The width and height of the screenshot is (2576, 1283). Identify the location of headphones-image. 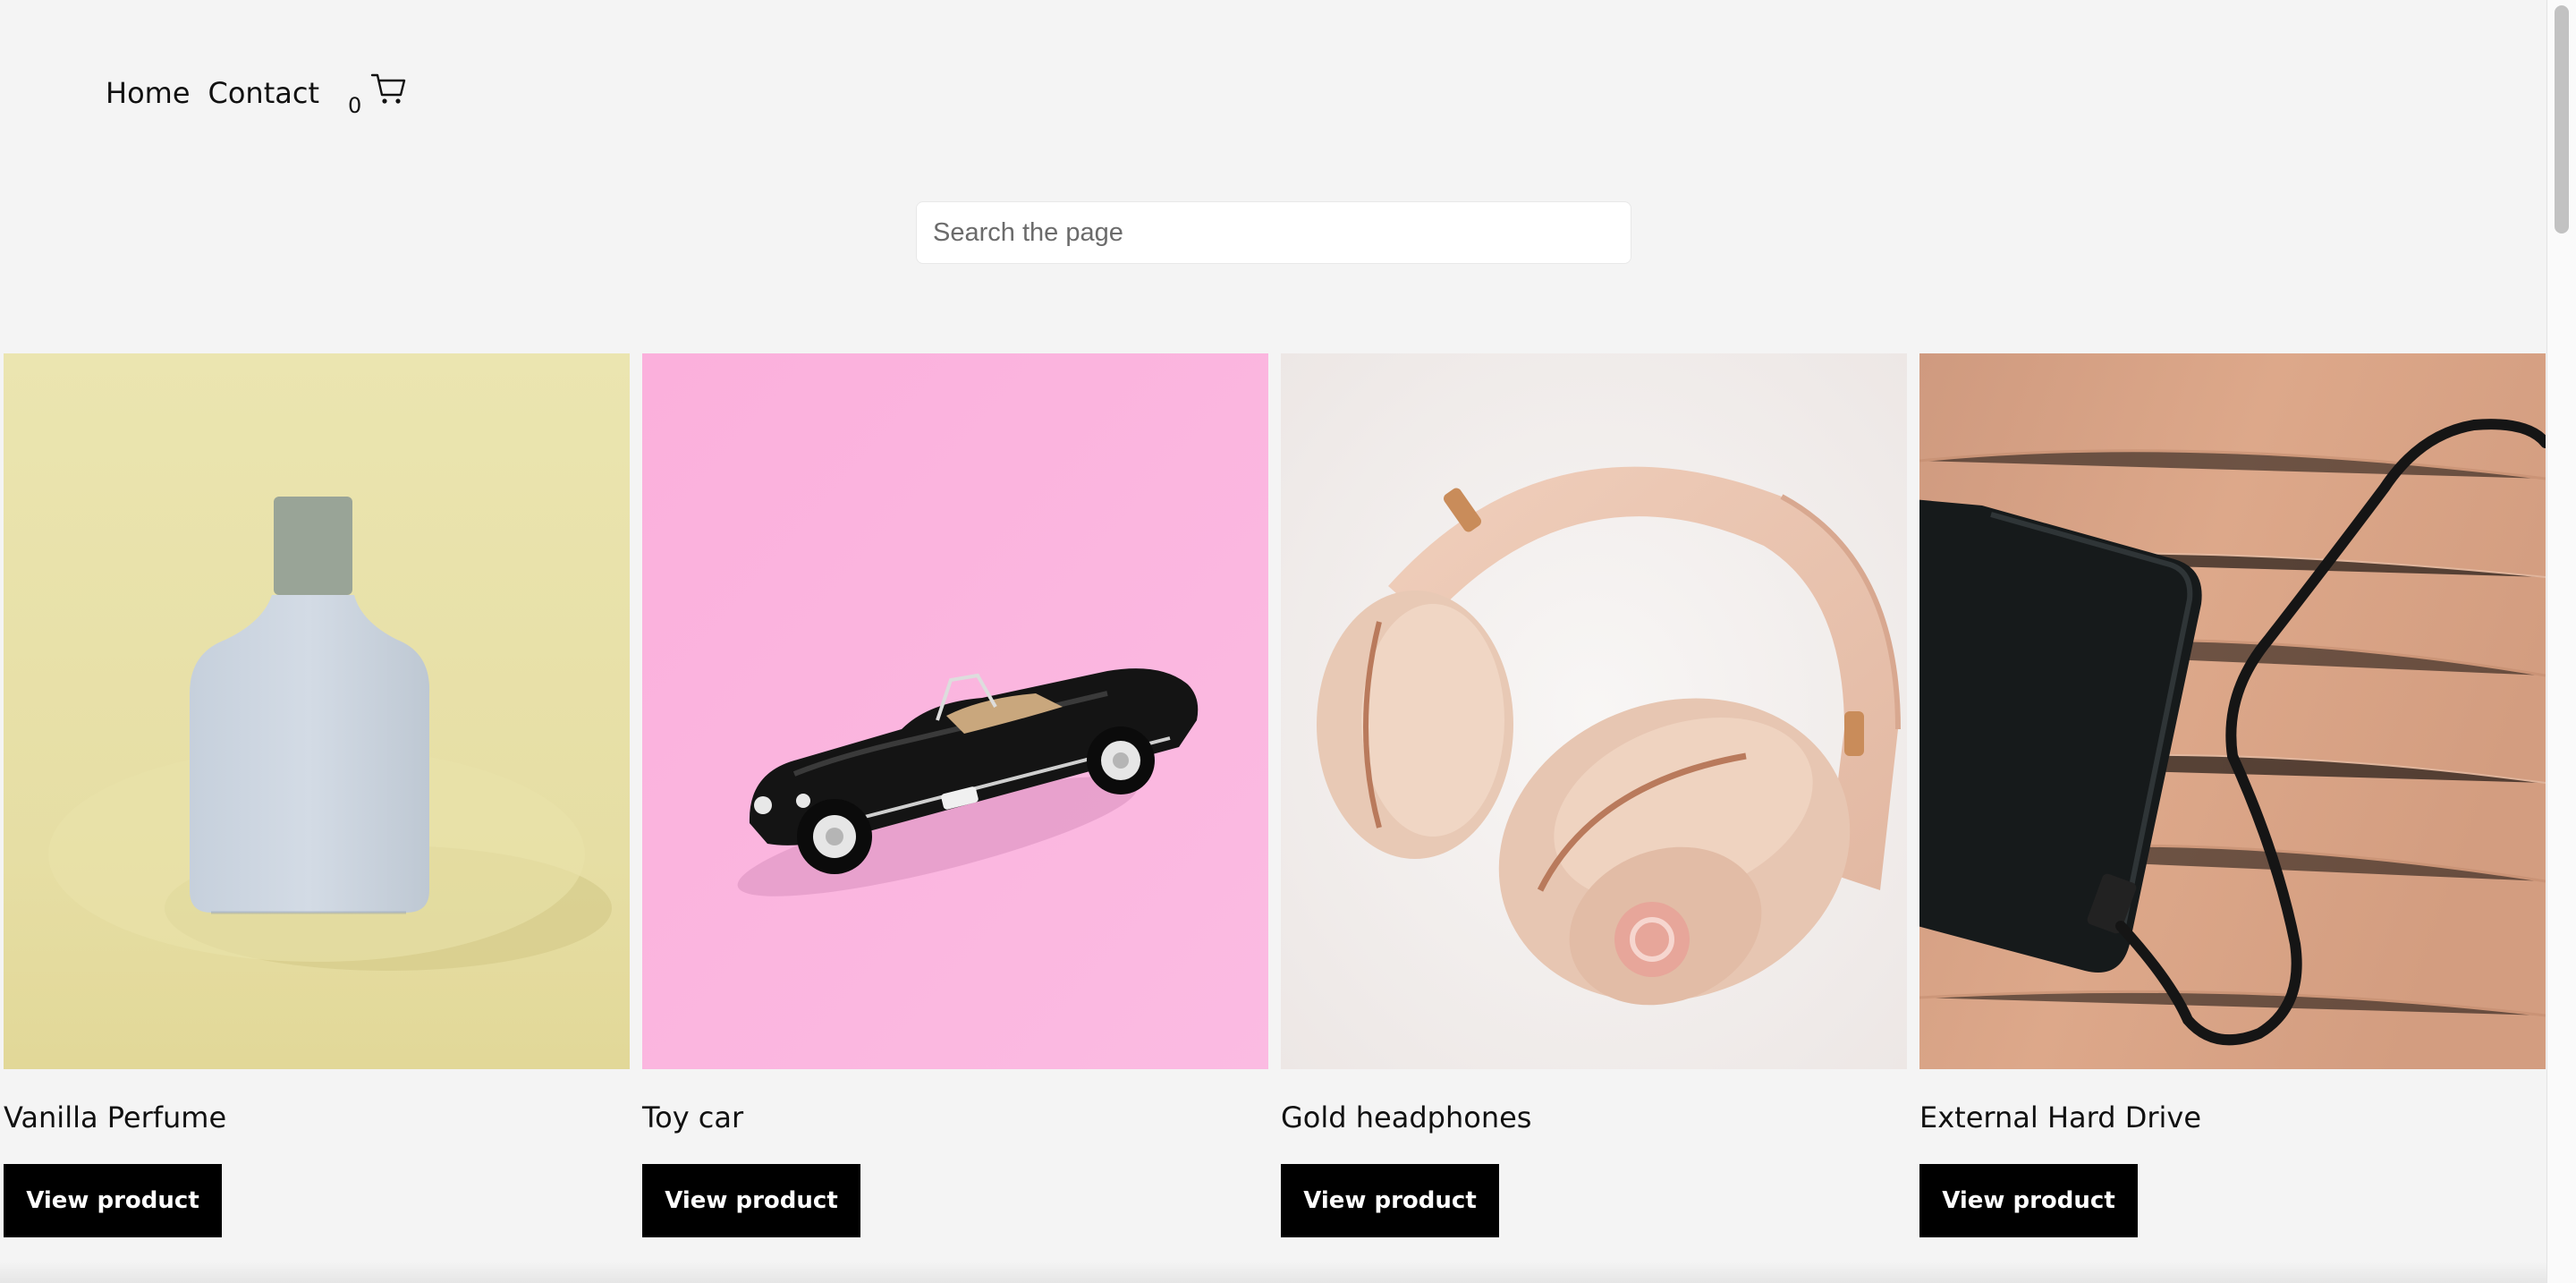
(1594, 711).